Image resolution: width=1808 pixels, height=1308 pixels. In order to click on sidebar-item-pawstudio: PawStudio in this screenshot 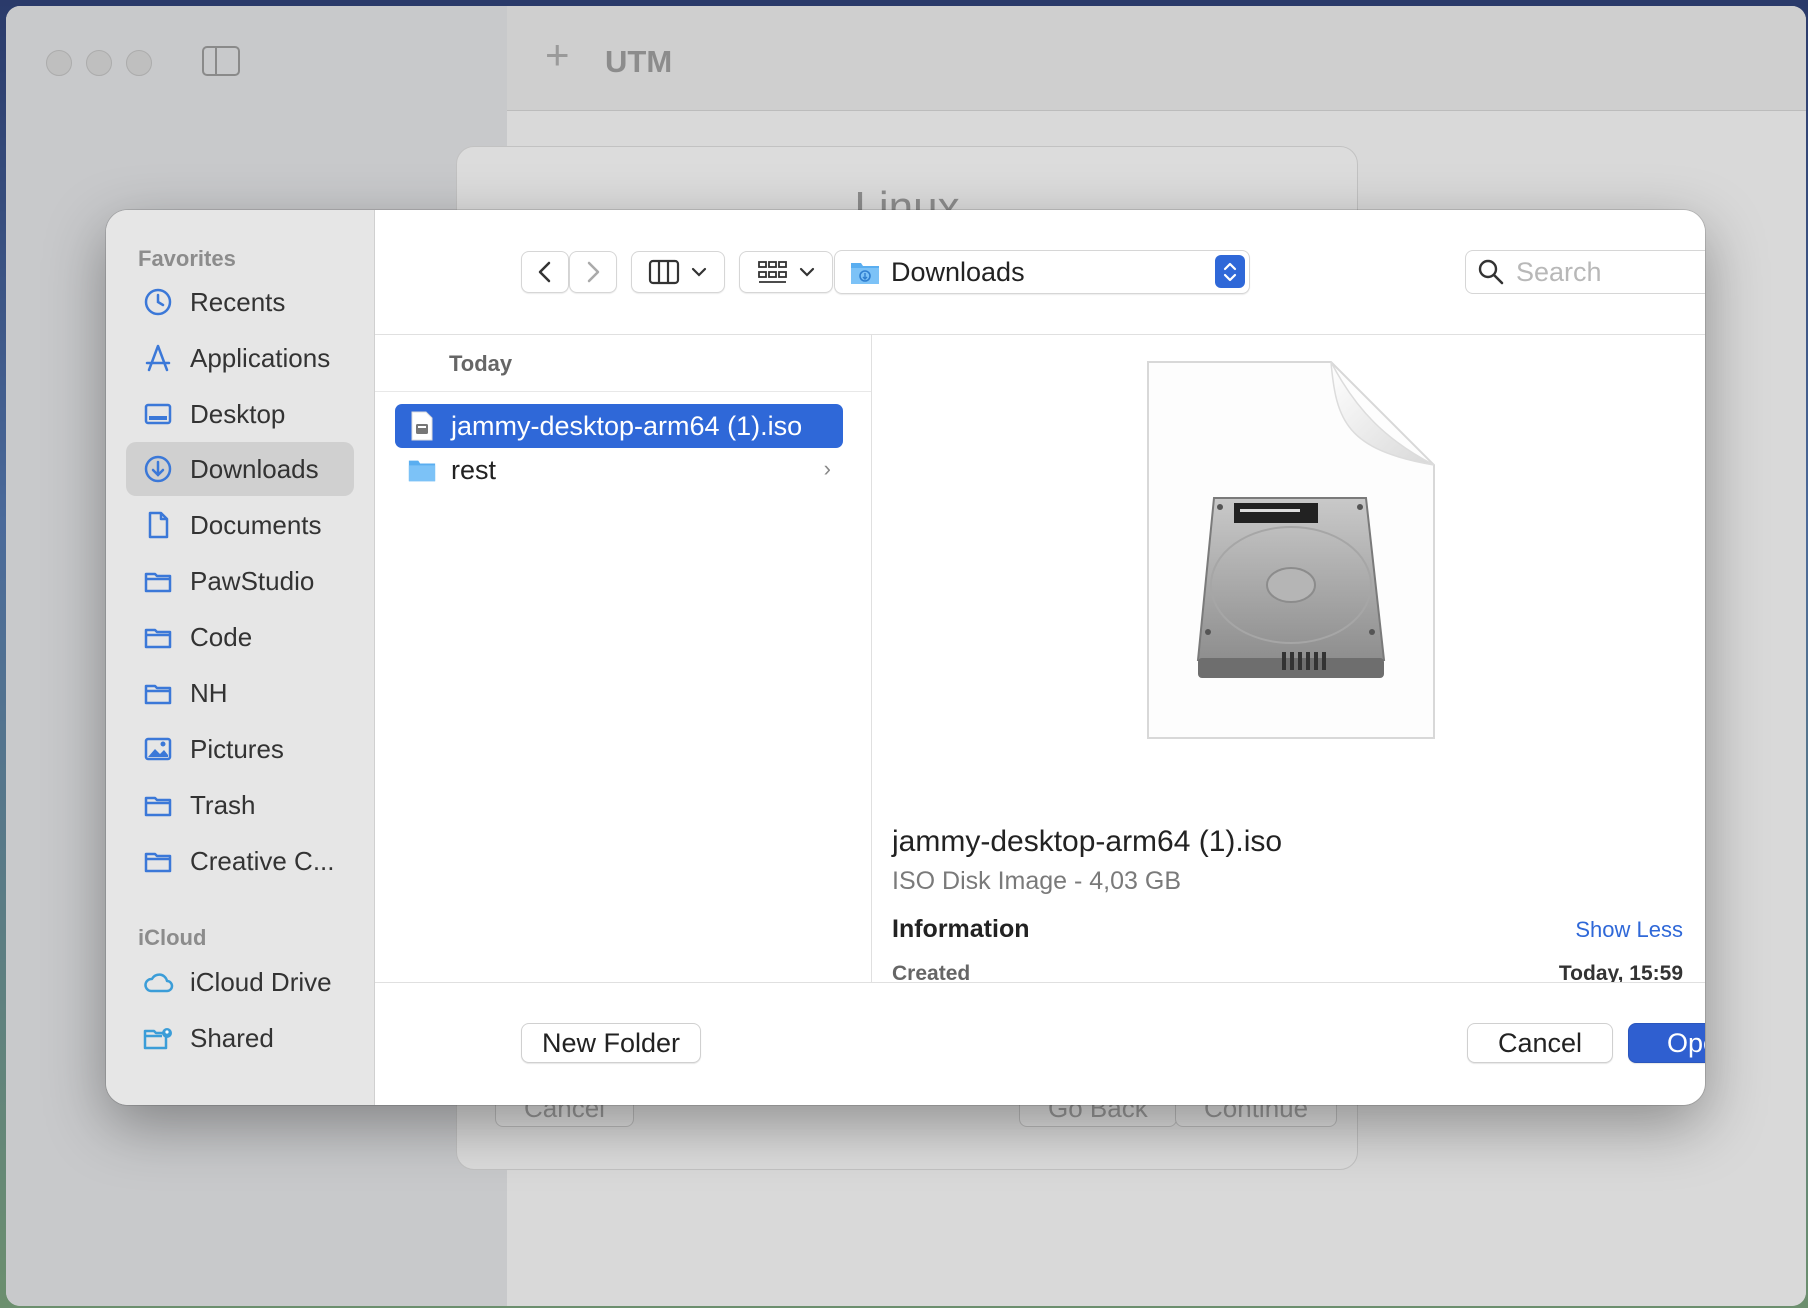, I will do `click(240, 581)`.